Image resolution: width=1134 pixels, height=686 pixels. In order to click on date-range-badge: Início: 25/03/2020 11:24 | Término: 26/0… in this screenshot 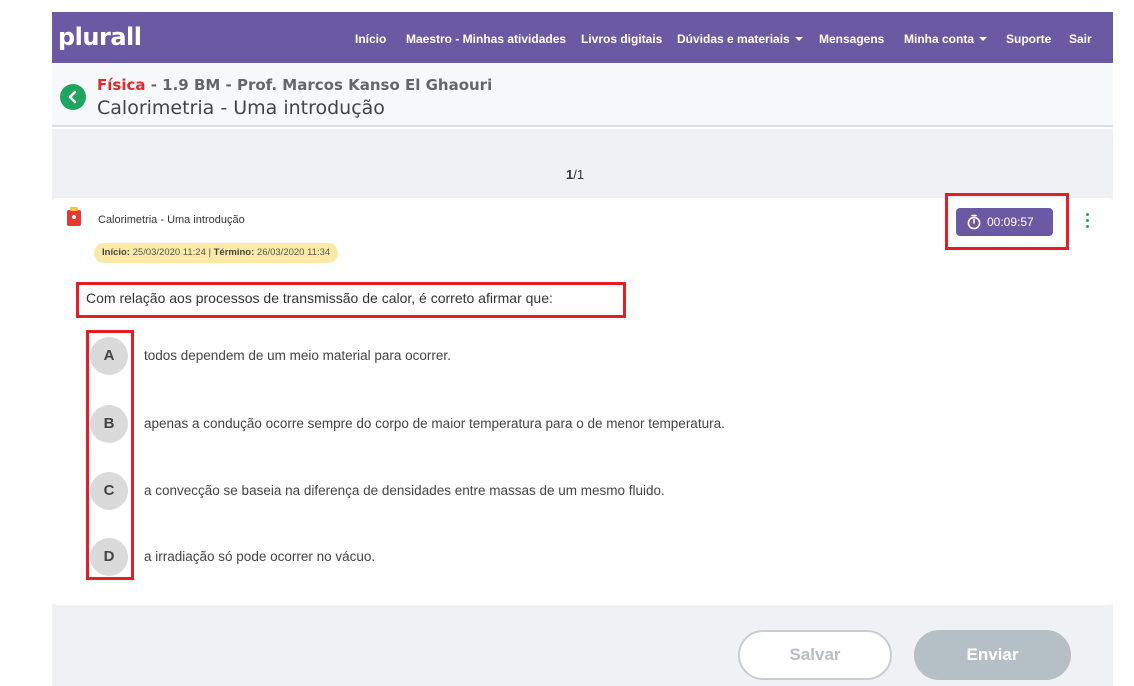, I will do `click(216, 253)`.